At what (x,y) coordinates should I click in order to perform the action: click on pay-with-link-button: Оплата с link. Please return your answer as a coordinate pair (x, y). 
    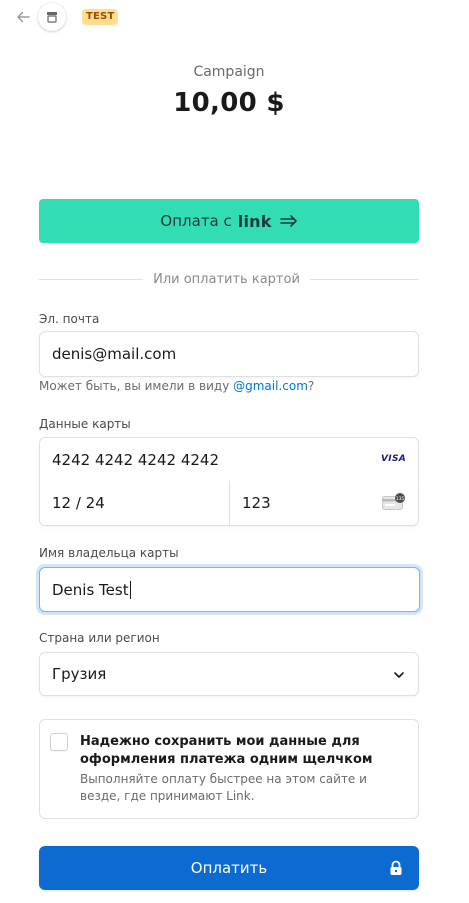
    Looking at the image, I should click on (229, 221).